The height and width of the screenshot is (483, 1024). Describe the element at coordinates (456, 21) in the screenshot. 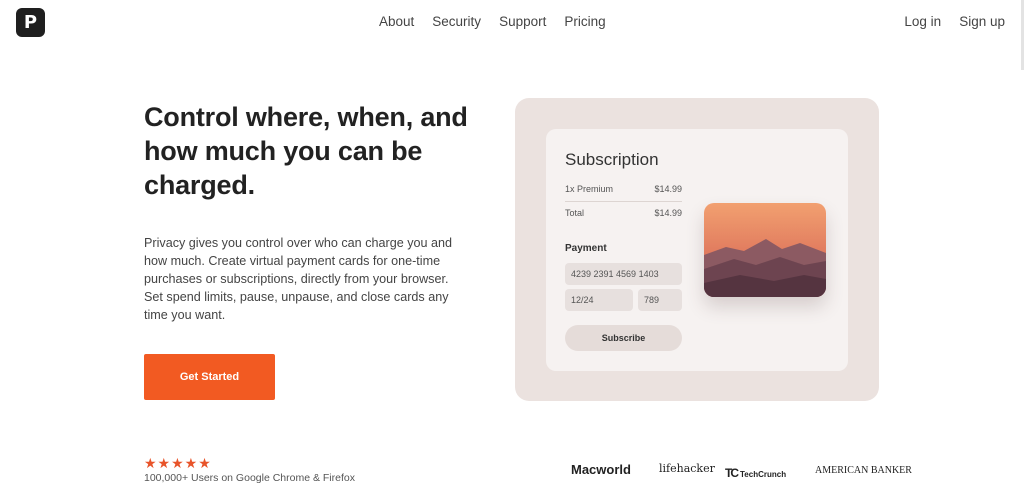

I see `nav-security: Security` at that location.